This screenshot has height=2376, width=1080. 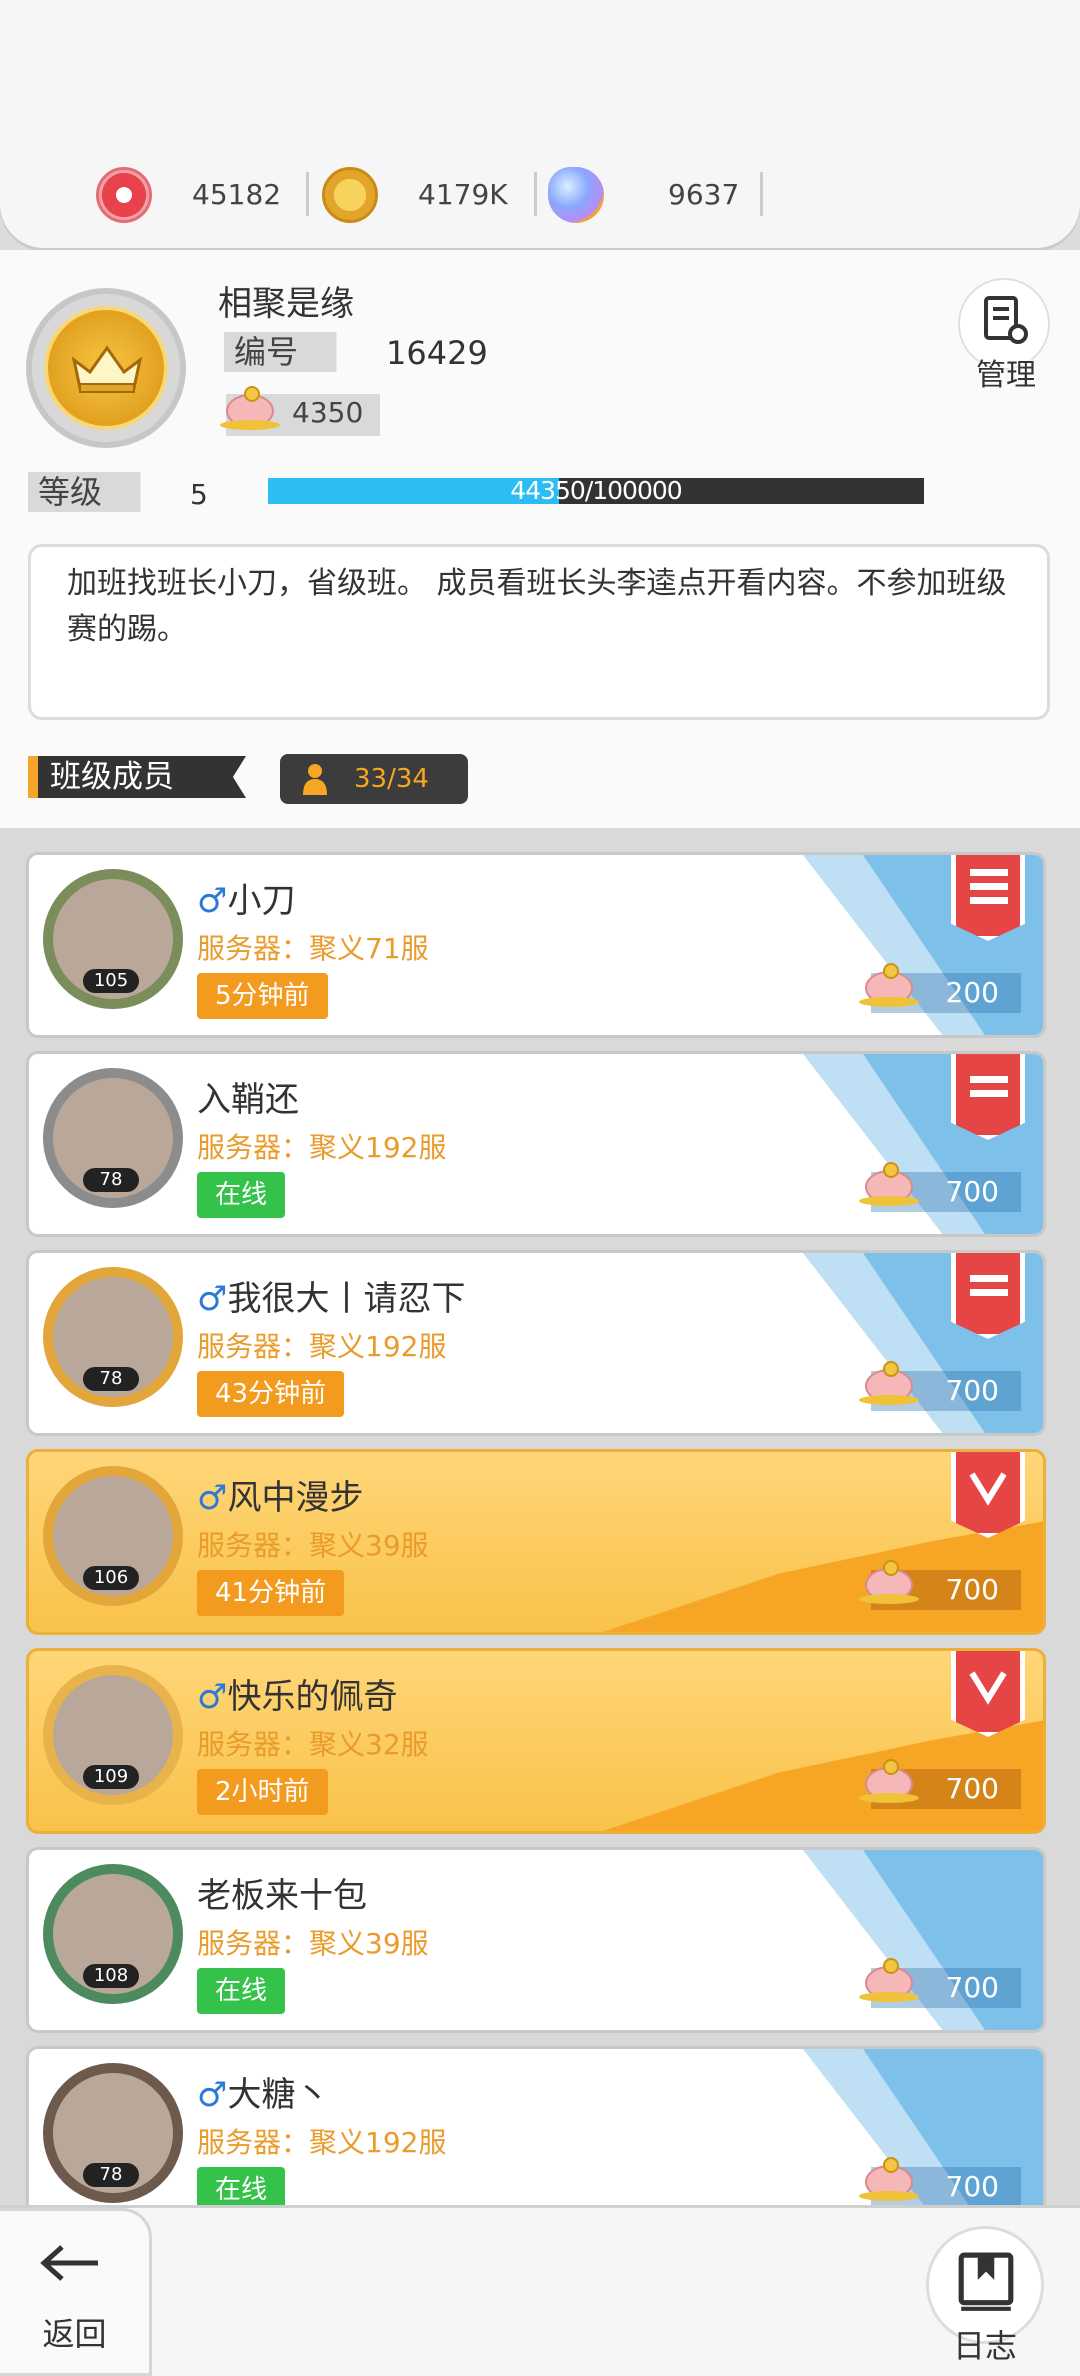 I want to click on resource-value: 4179K, so click(x=463, y=194).